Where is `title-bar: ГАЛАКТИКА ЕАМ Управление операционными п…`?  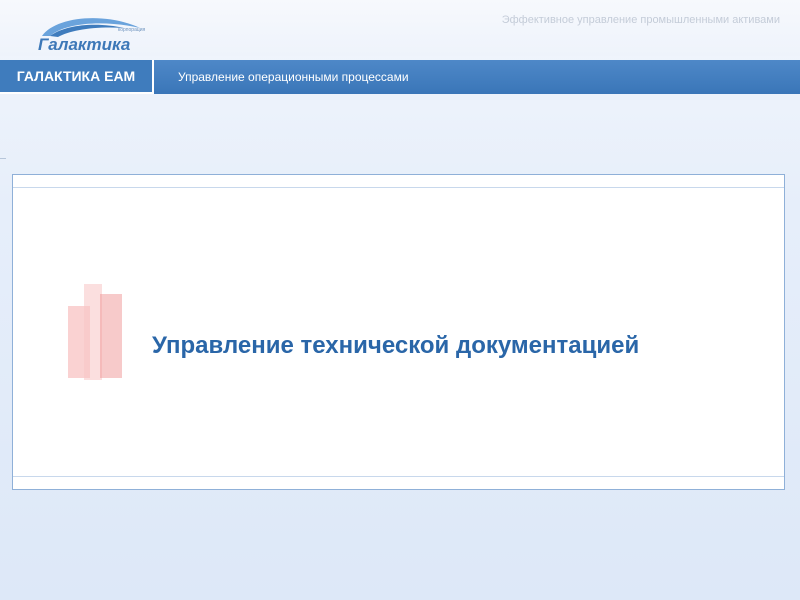
title-bar: ГАЛАКТИКА ЕАМ Управление операционными п… is located at coordinates (400, 77).